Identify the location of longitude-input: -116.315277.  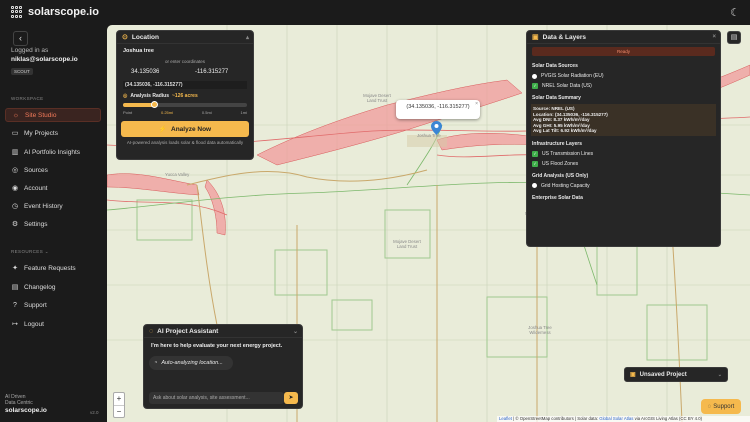
(217, 71).